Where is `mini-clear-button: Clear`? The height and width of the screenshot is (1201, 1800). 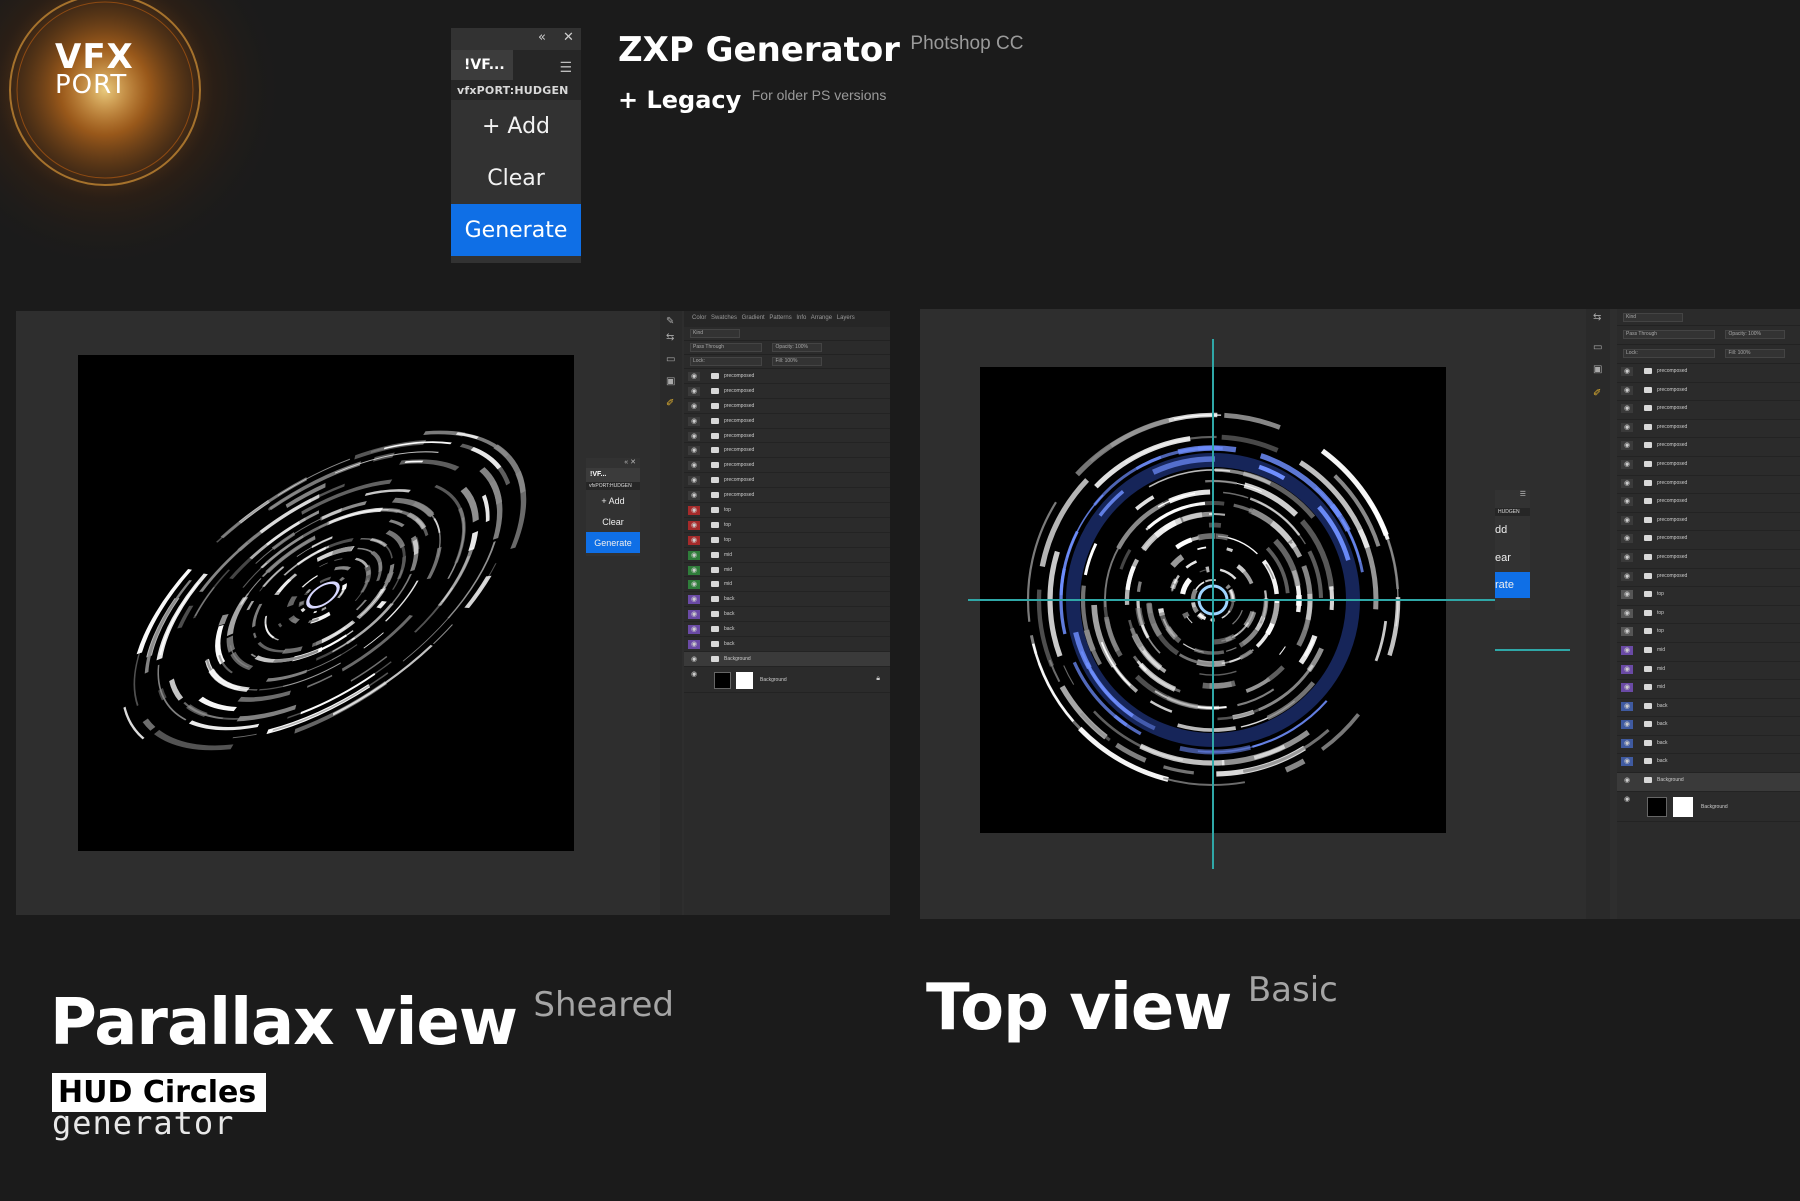 mini-clear-button: Clear is located at coordinates (613, 521).